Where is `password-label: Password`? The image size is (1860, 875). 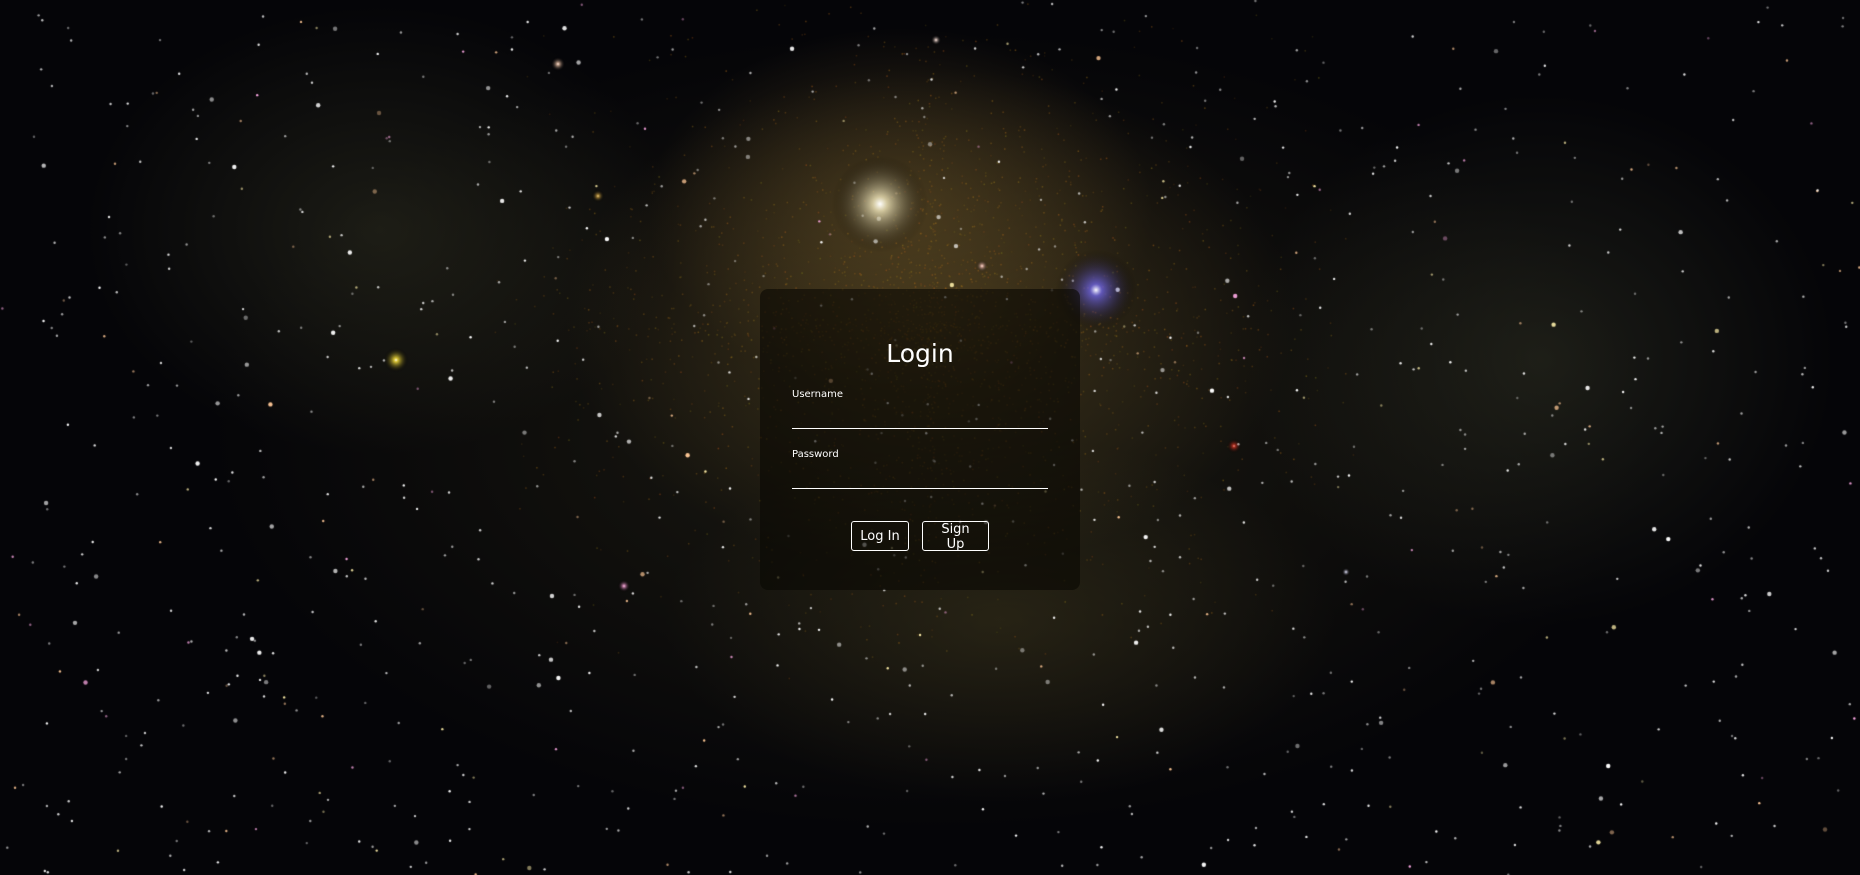 password-label: Password is located at coordinates (815, 454).